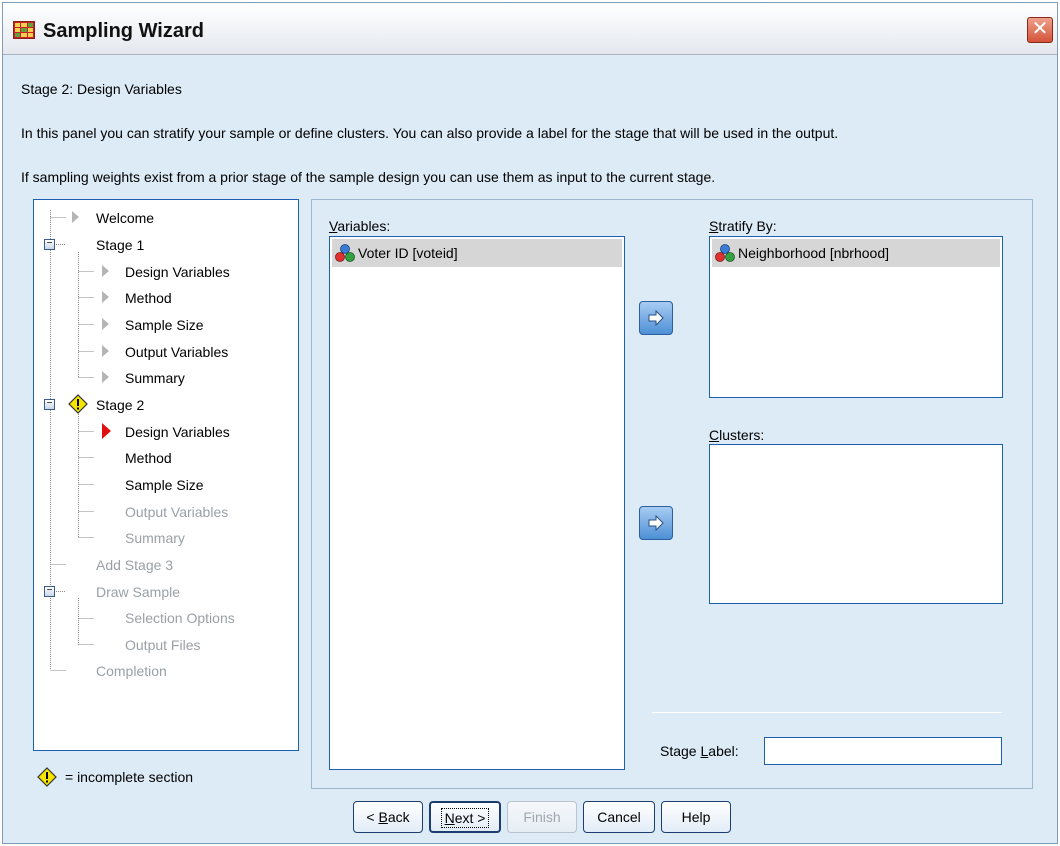 Image resolution: width=1060 pixels, height=846 pixels. Describe the element at coordinates (465, 817) in the screenshot. I see `next-button: Next >` at that location.